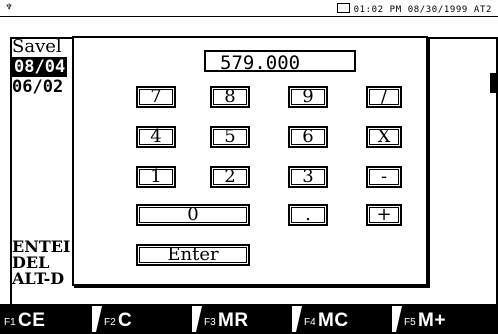  Describe the element at coordinates (308, 177) in the screenshot. I see `key-3: 3` at that location.